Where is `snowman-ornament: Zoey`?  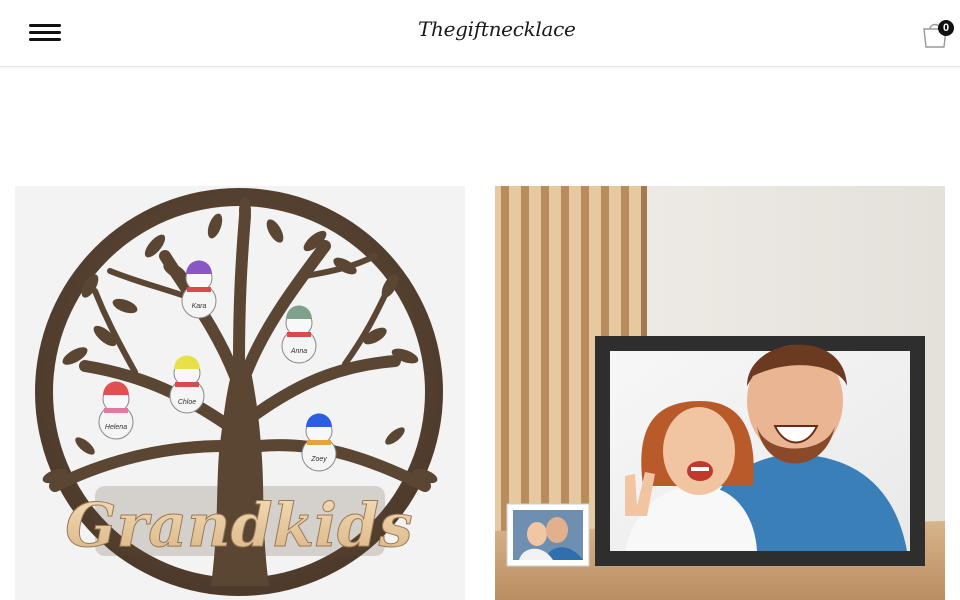 snowman-ornament: Zoey is located at coordinates (319, 442).